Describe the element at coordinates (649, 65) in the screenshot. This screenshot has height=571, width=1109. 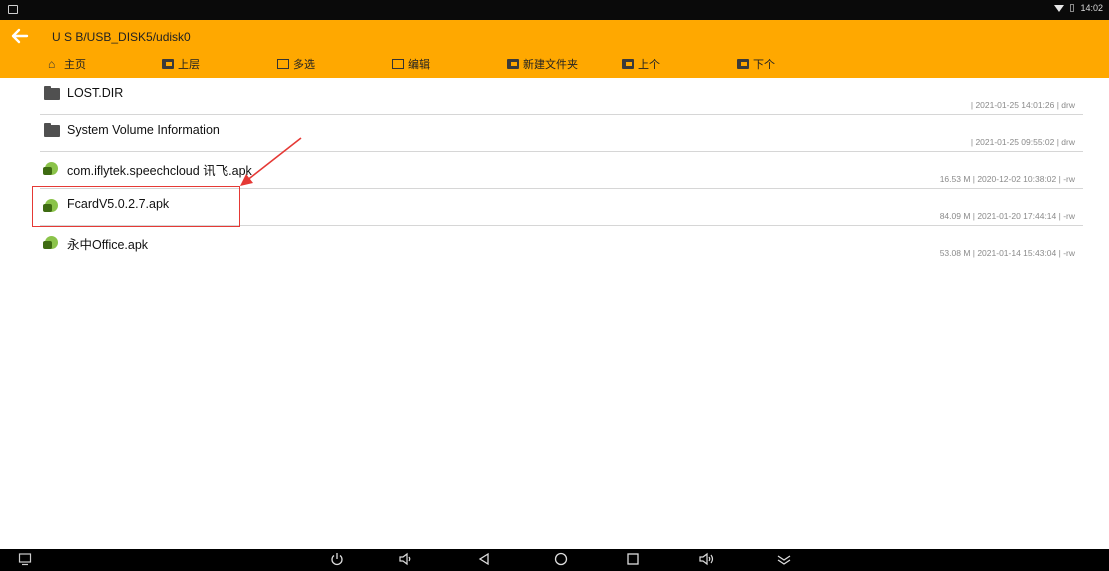
I see `previous-label: 上个` at that location.